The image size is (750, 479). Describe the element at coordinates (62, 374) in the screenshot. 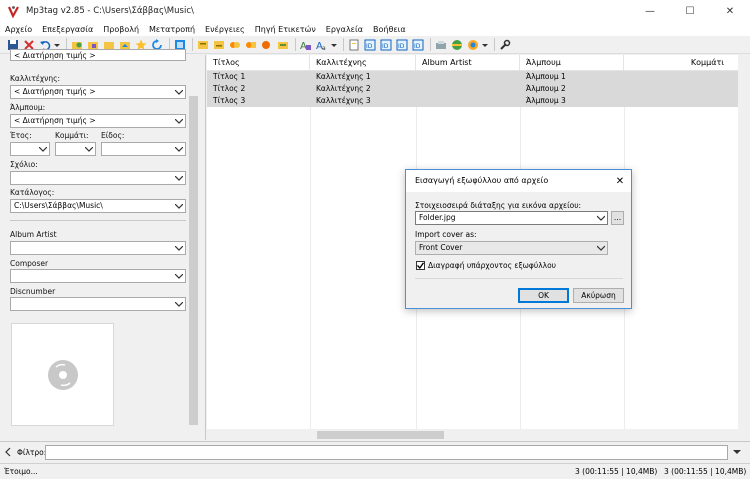

I see `cover-art-box` at that location.